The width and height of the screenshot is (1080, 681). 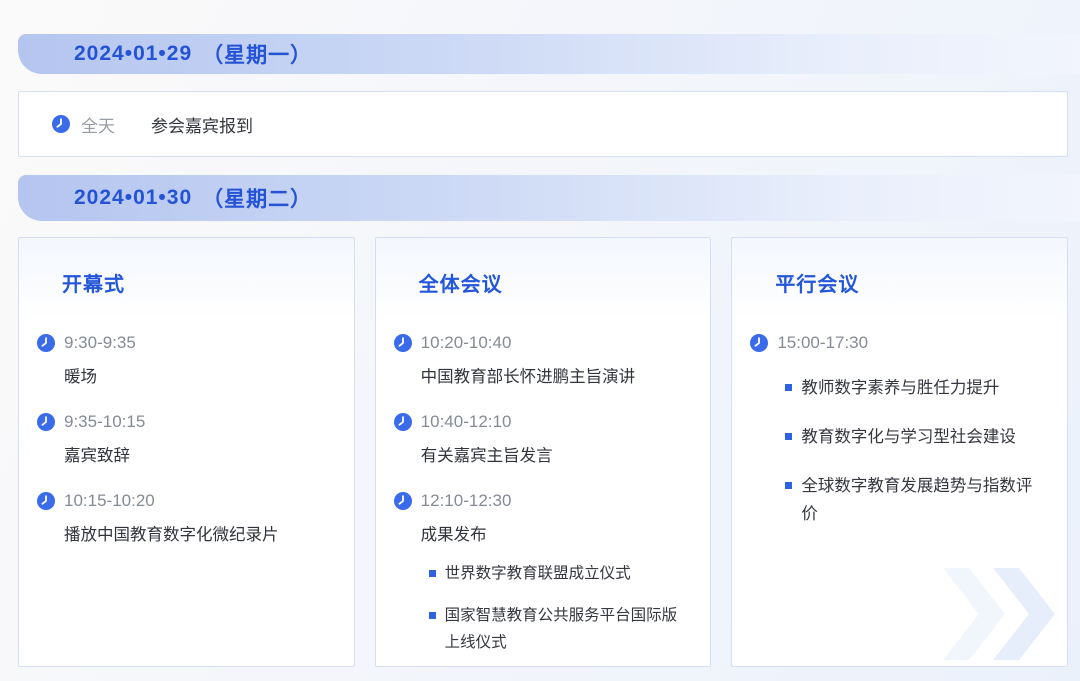 I want to click on event-title: 有关嘉宾主旨发言, so click(x=486, y=456).